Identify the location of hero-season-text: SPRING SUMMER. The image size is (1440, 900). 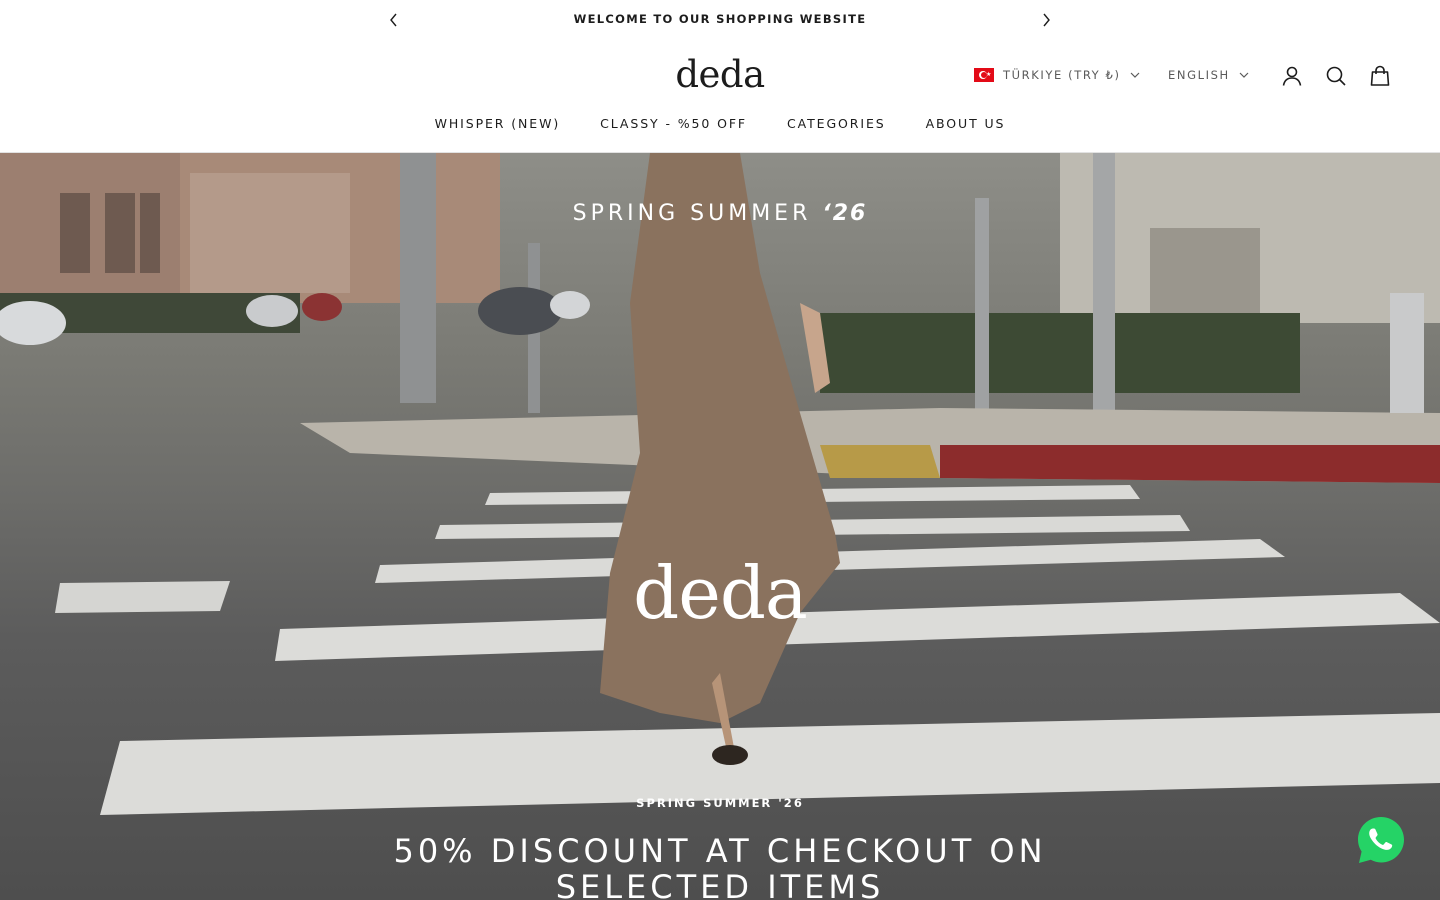
(692, 213).